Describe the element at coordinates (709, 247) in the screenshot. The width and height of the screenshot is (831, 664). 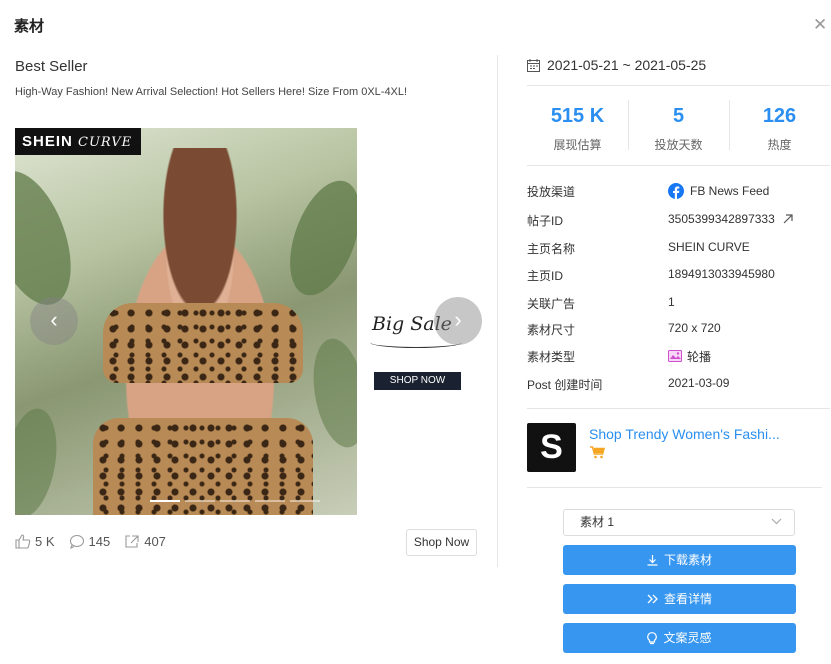
I see `info-value: SHEIN CURVE` at that location.